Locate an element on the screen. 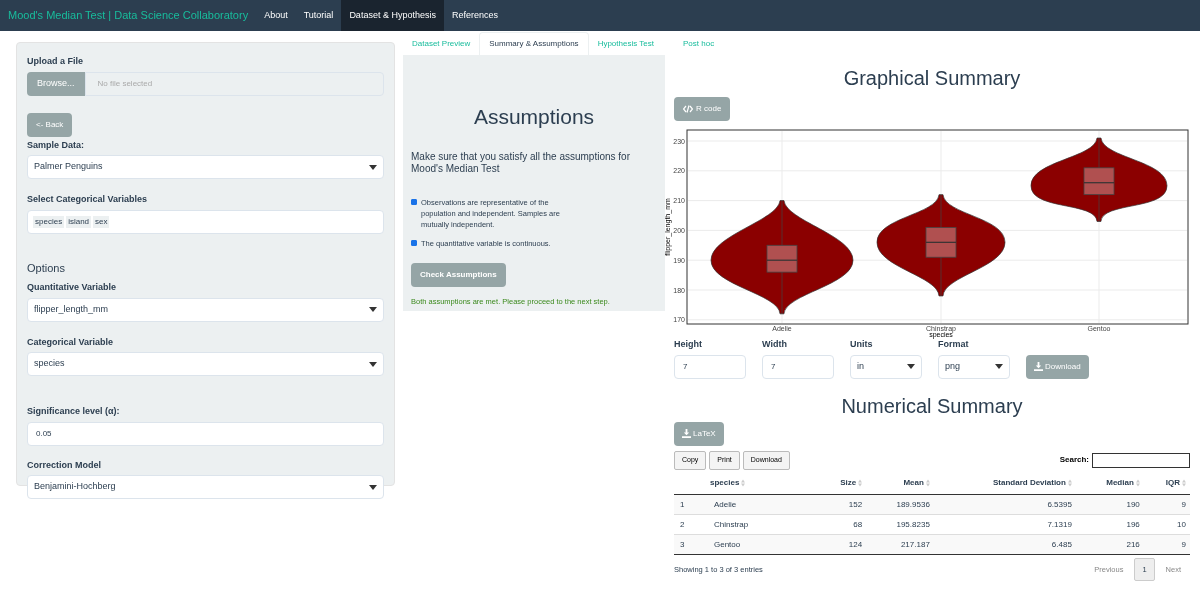 Image resolution: width=1200 pixels, height=601 pixels. correction-select: Benjamini-Hochberg is located at coordinates (205, 487).